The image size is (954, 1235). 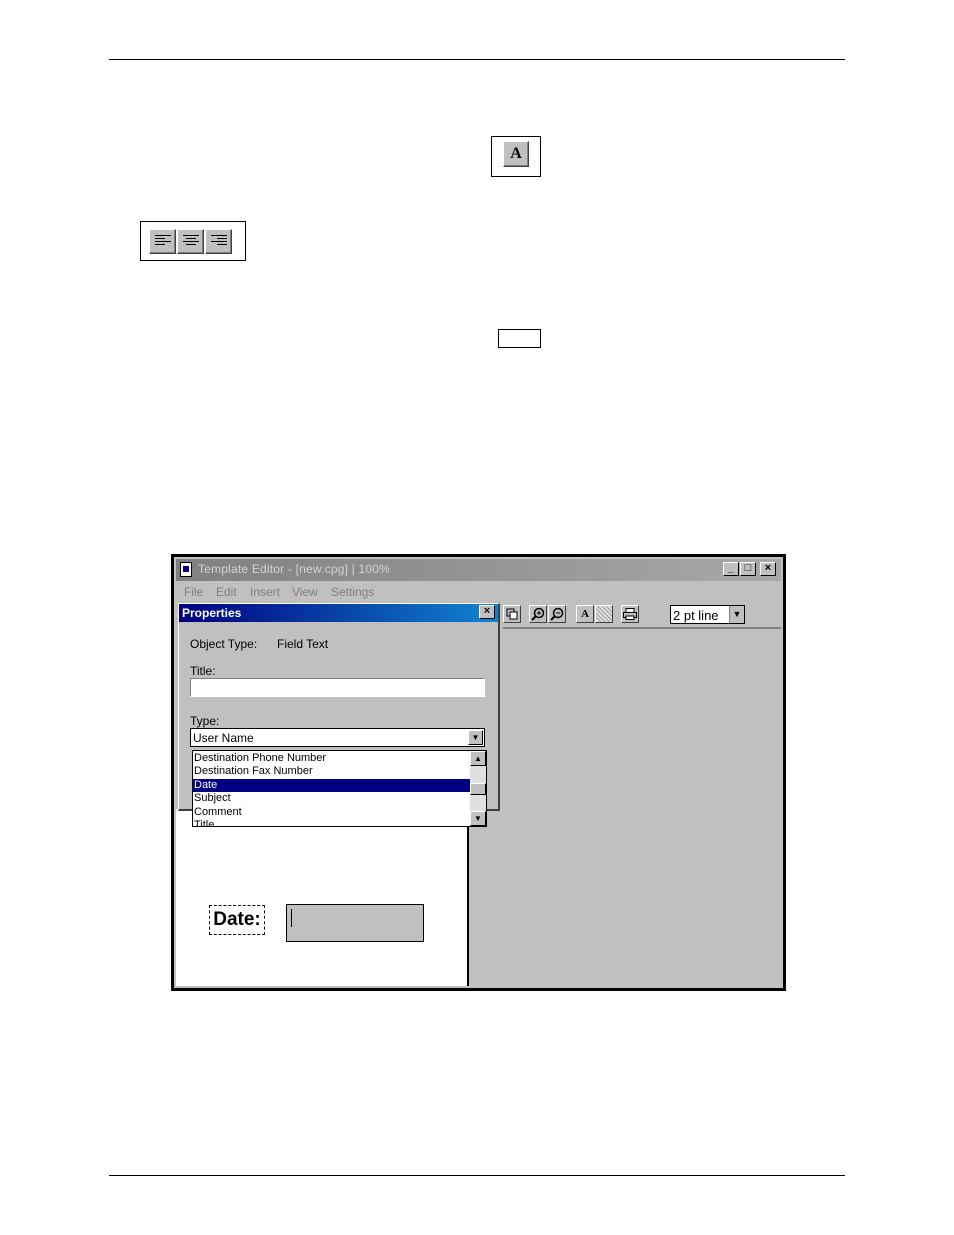 What do you see at coordinates (625, 807) in the screenshot?
I see `work-area` at bounding box center [625, 807].